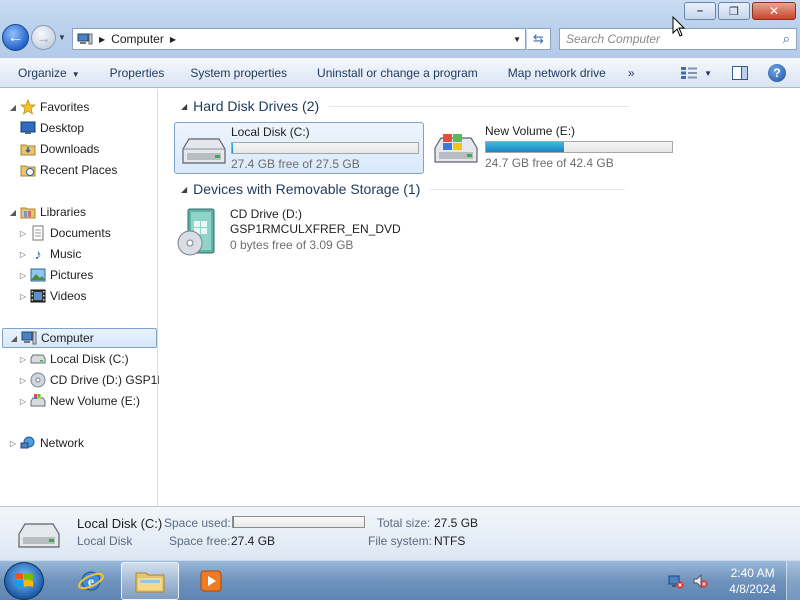 The height and width of the screenshot is (600, 800). I want to click on back-button: ←, so click(15, 37).